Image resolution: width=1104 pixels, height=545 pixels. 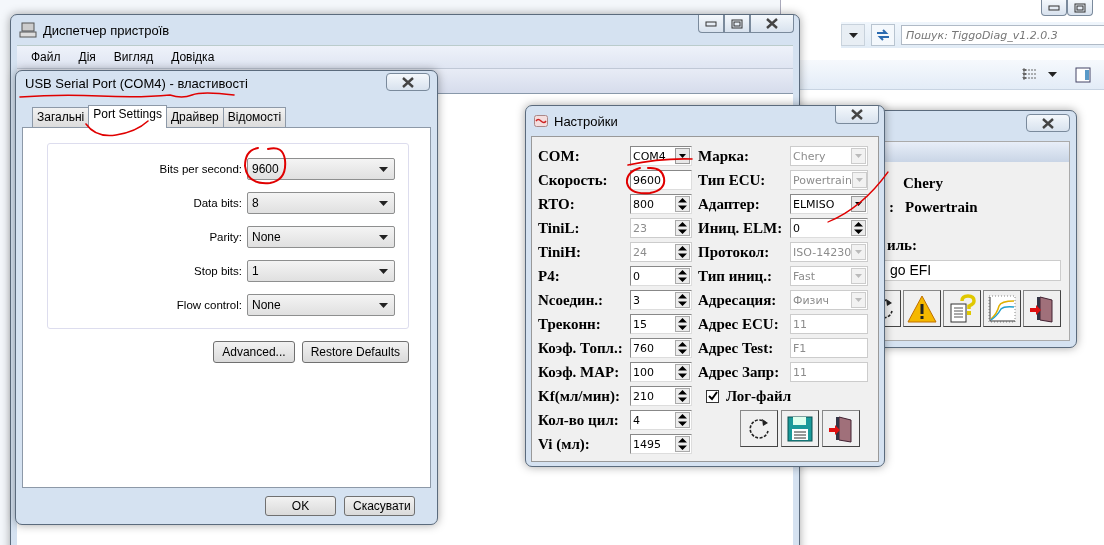 What do you see at coordinates (571, 300) in the screenshot?
I see `field-label: Nсоедин.:` at bounding box center [571, 300].